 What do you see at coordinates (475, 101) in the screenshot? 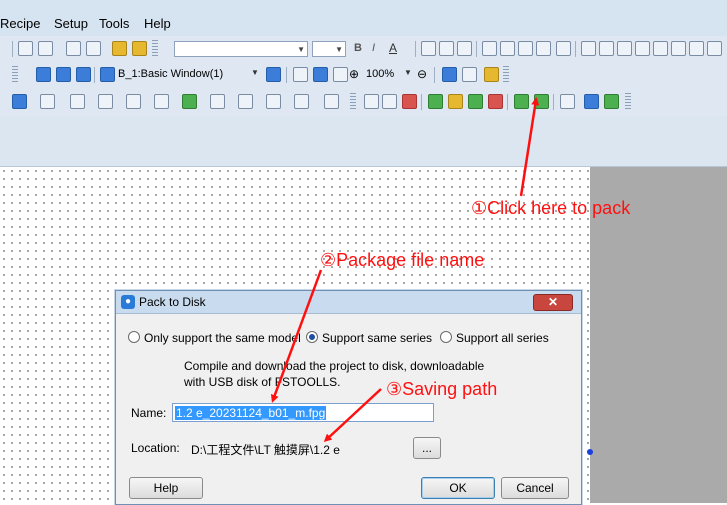
I see `download-icon` at bounding box center [475, 101].